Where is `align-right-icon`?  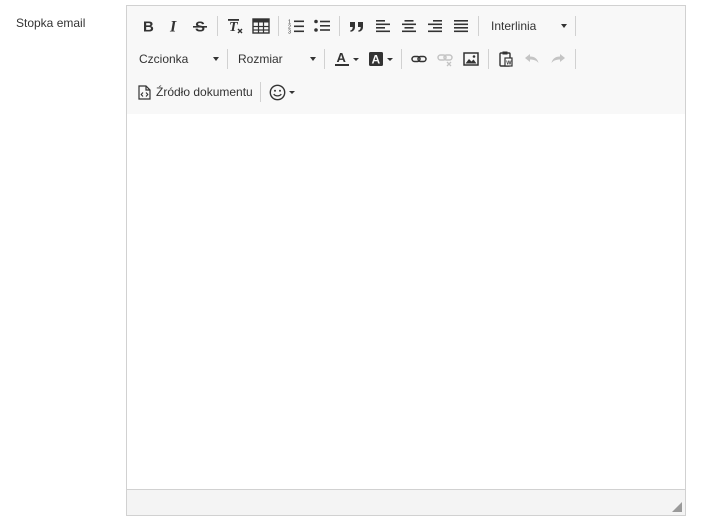
align-right-icon is located at coordinates (435, 26).